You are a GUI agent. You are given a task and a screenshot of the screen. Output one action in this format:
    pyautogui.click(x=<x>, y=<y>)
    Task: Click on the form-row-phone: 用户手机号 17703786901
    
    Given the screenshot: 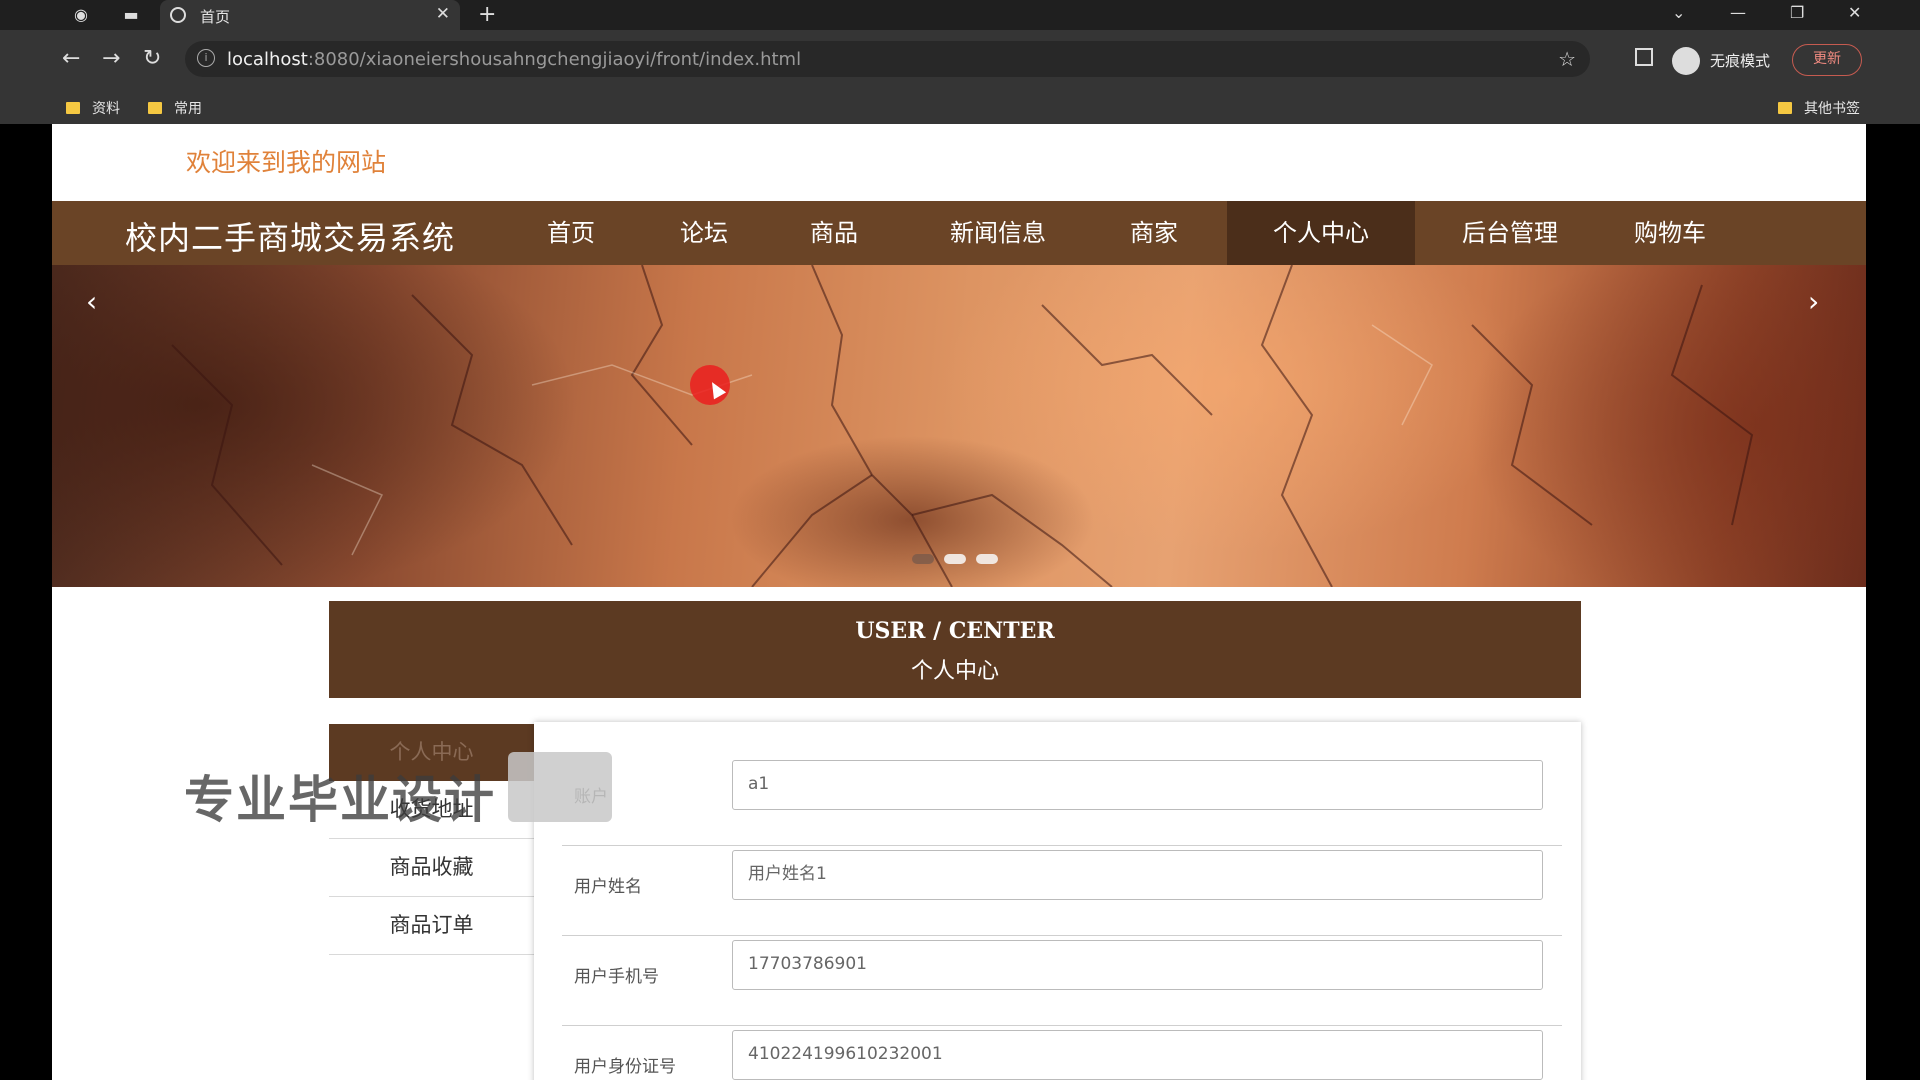 What is the action you would take?
    pyautogui.click(x=1062, y=980)
    